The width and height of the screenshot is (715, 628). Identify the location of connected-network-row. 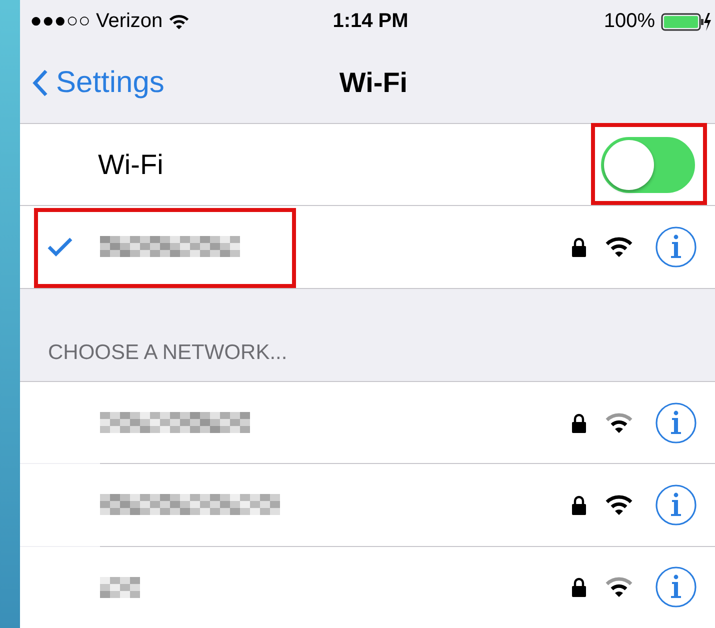
(367, 247).